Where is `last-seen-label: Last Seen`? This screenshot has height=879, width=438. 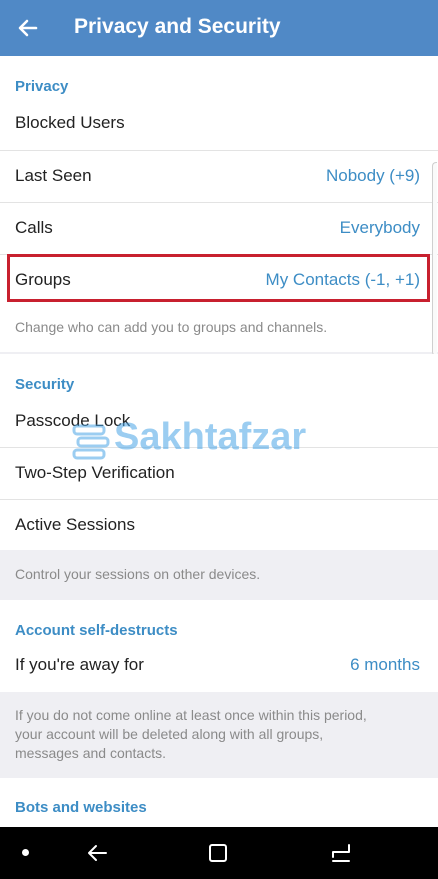 last-seen-label: Last Seen is located at coordinates (53, 175).